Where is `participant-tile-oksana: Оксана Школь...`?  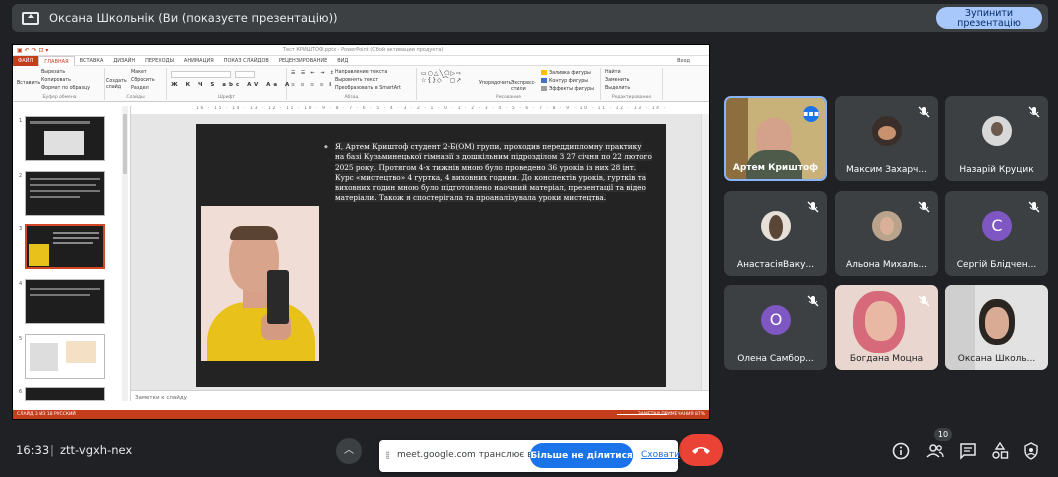
participant-tile-oksana: Оксана Школь... is located at coordinates (996, 327).